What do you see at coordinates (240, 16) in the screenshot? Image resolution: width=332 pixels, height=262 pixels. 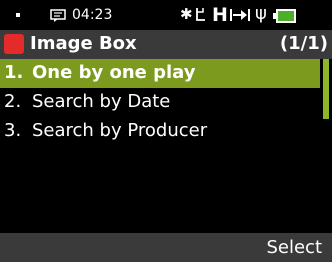 I see `hold-icon` at bounding box center [240, 16].